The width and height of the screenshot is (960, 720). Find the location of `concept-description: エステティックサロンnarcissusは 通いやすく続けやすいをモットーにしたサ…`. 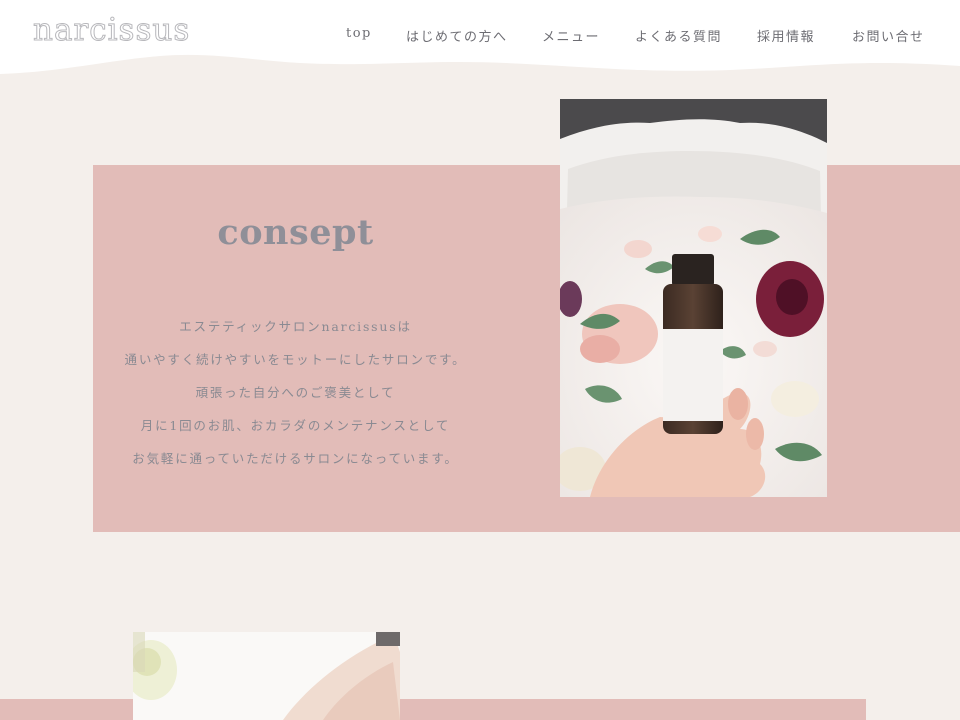

concept-description: エステティックサロンnarcissusは 通いやすく続けやすいをモットーにしたサ… is located at coordinates (295, 398).